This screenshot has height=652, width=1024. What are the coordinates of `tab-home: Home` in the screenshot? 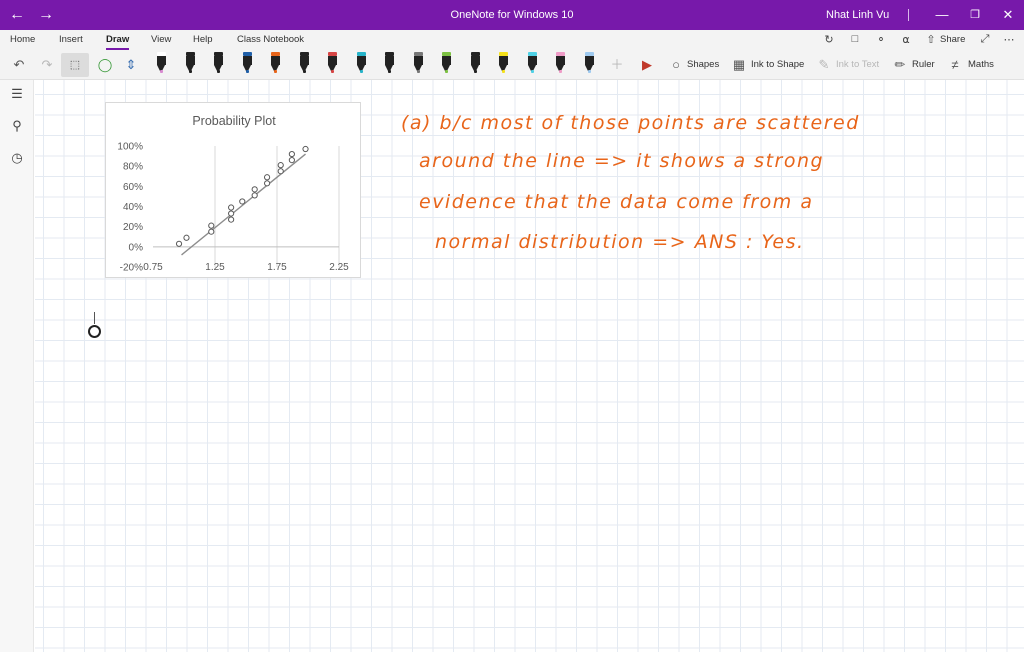 It's located at (22, 39).